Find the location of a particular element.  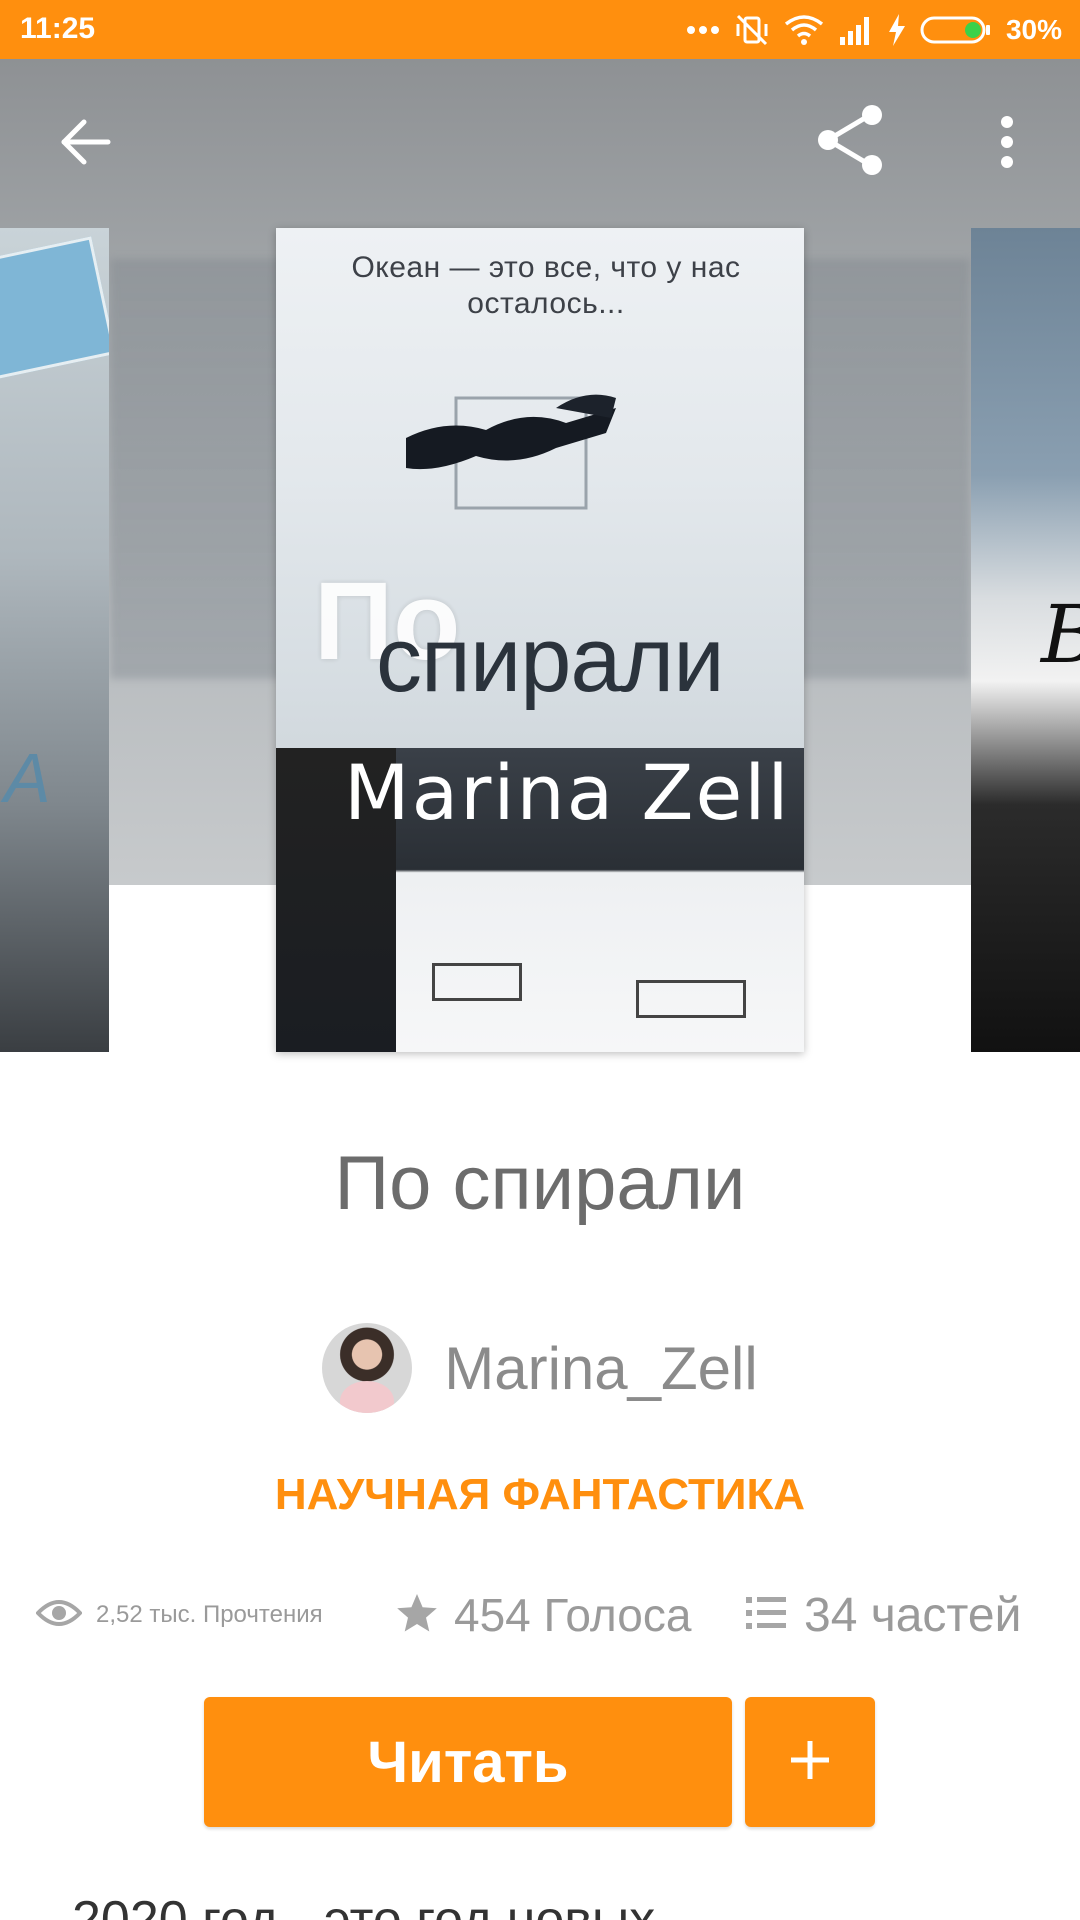

reads-stat: 2,52 тыс. Прочтения is located at coordinates (179, 1615).